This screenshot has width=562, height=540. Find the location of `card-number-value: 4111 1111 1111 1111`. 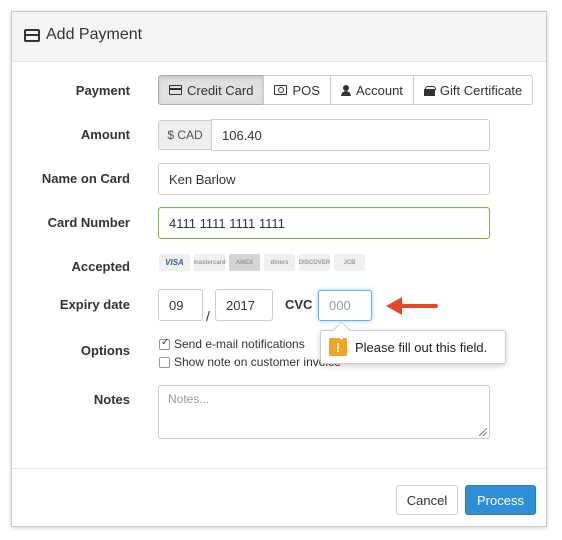

card-number-value: 4111 1111 1111 1111 is located at coordinates (227, 223).